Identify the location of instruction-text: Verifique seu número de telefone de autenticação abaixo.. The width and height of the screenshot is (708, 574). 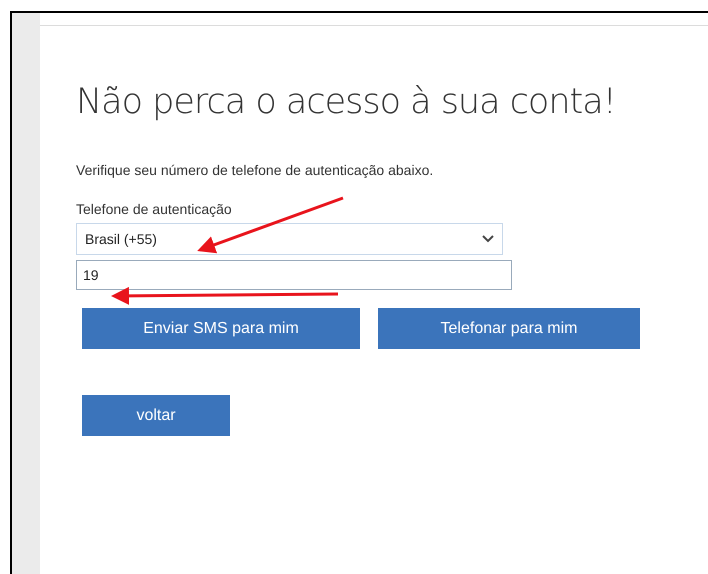
(255, 170).